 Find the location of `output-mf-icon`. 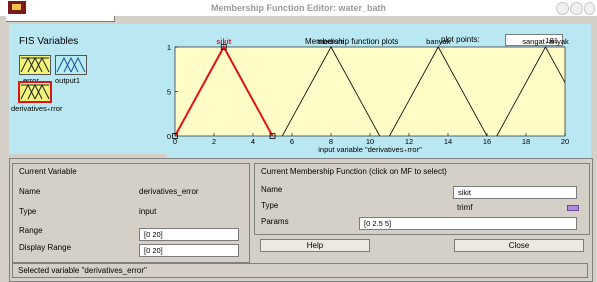

output-mf-icon is located at coordinates (71, 64).